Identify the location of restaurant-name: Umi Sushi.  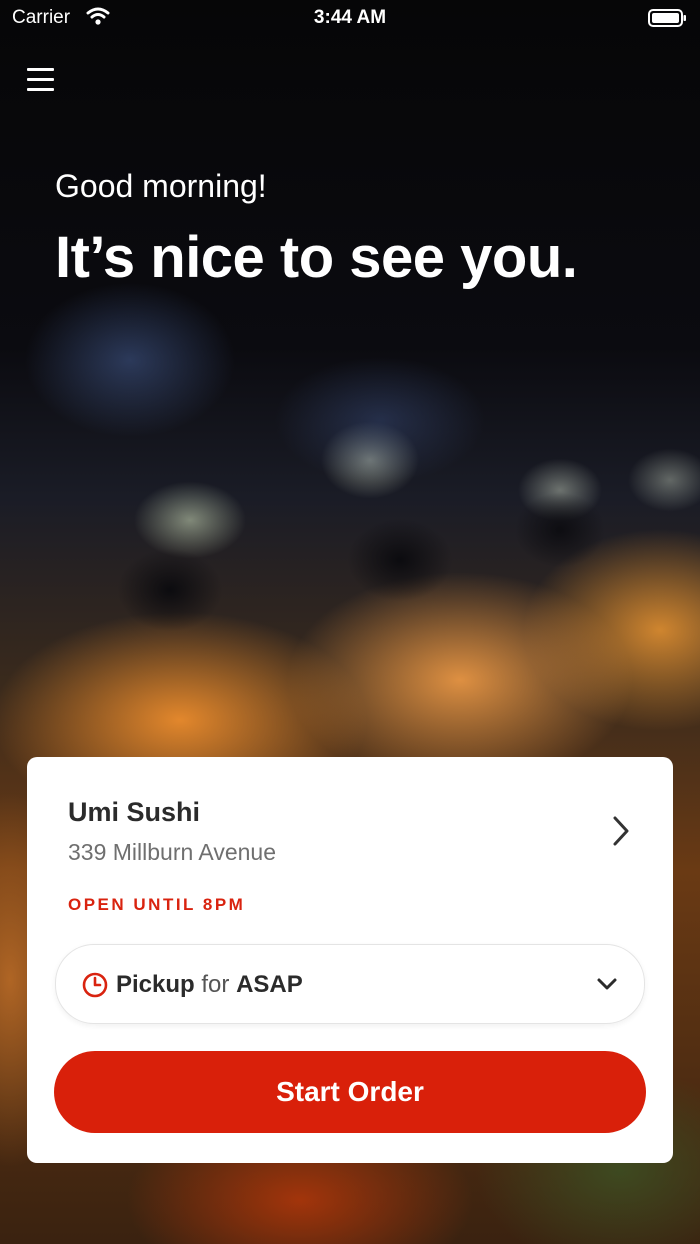
(134, 812).